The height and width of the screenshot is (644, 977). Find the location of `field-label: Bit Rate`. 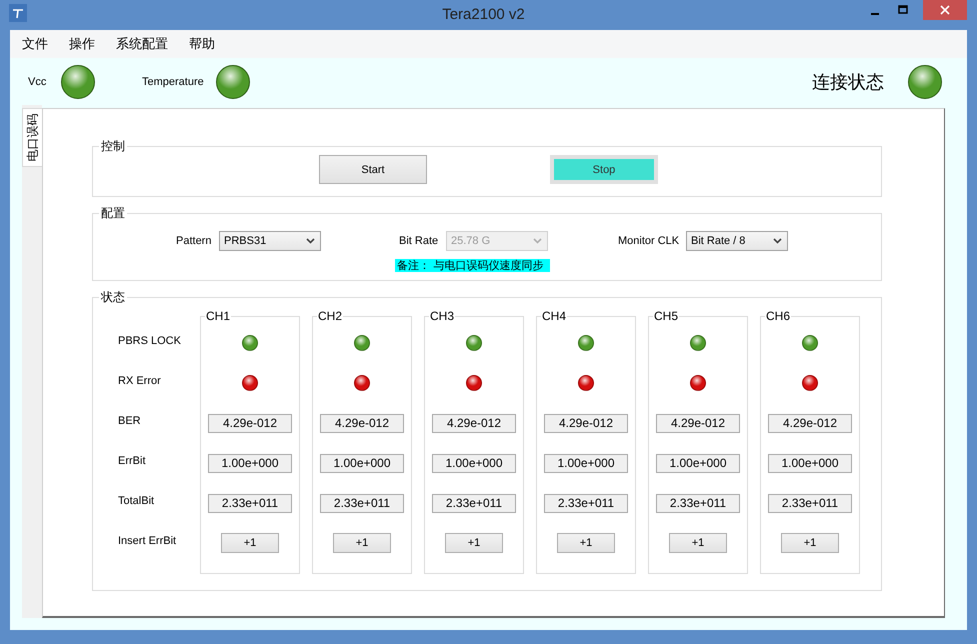

field-label: Bit Rate is located at coordinates (419, 241).